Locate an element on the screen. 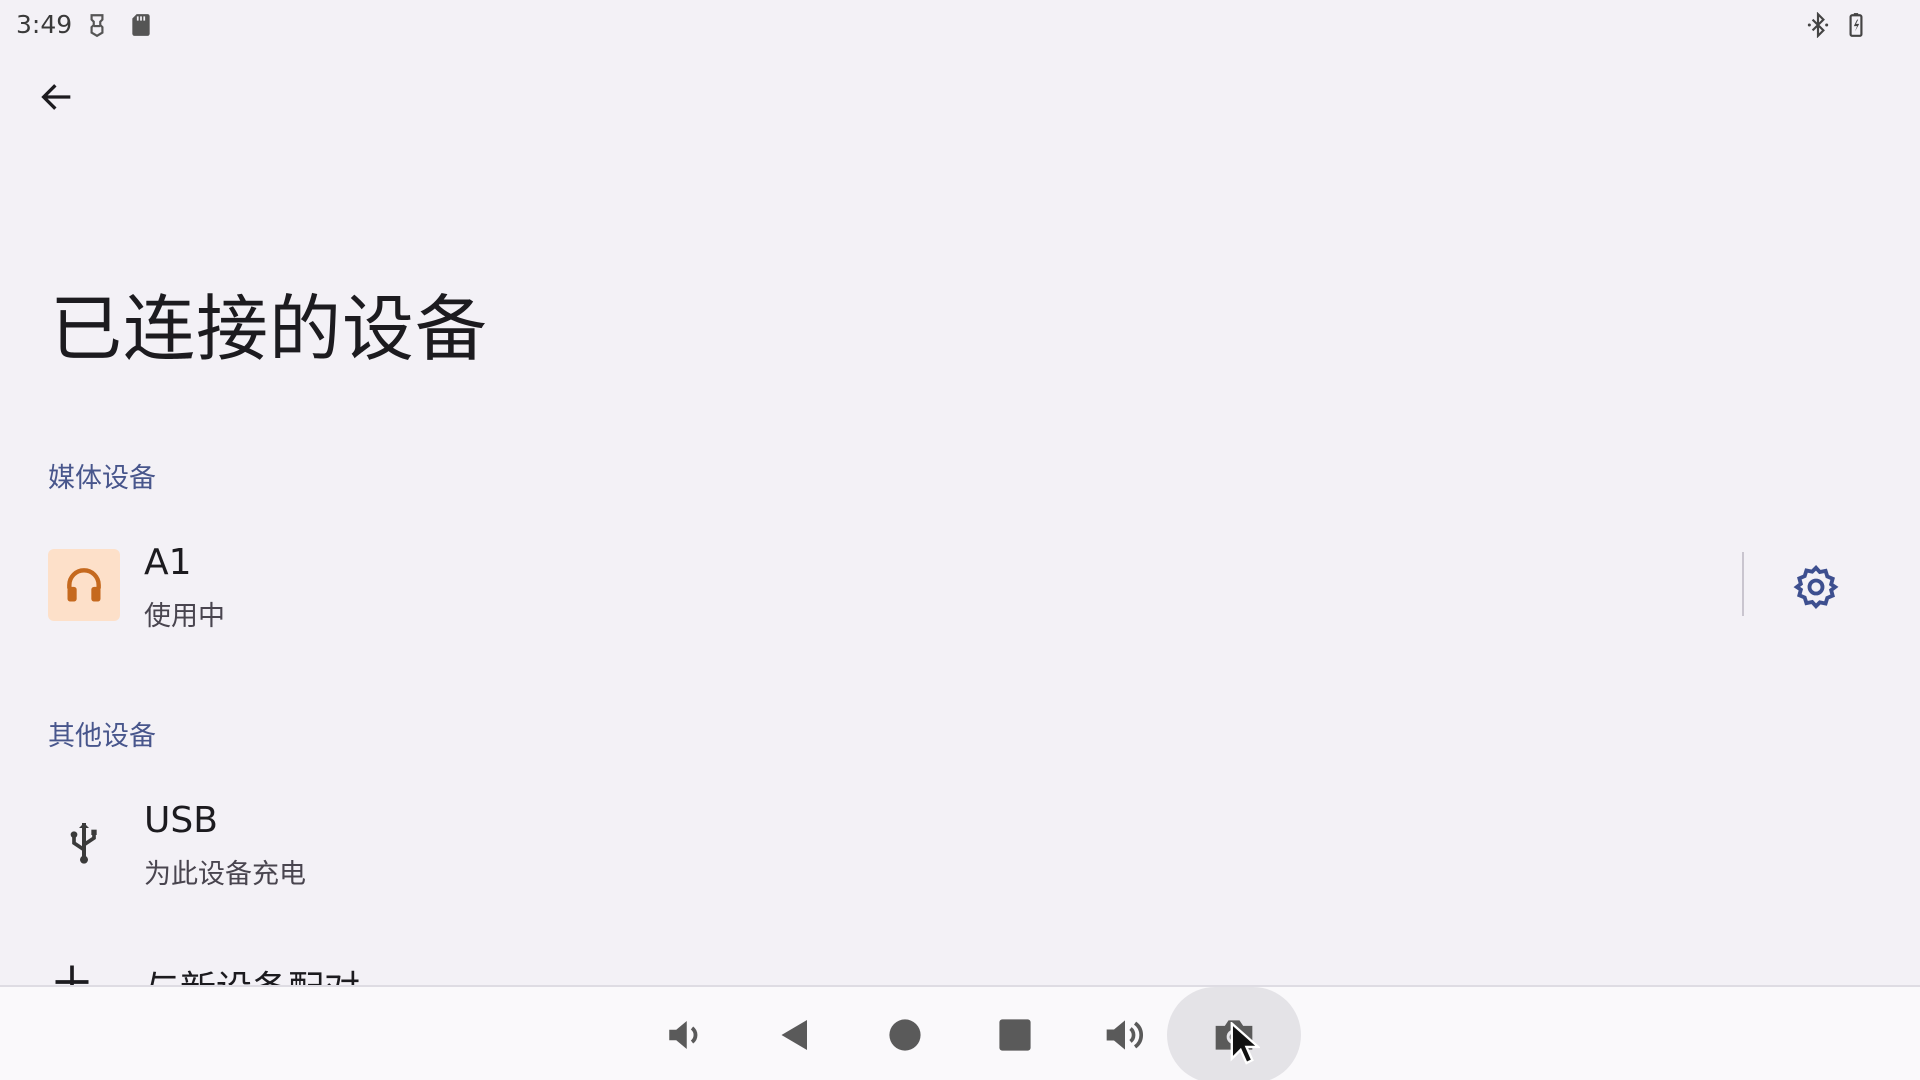 Image resolution: width=1920 pixels, height=1080 pixels. volume-down-button is located at coordinates (685, 1035).